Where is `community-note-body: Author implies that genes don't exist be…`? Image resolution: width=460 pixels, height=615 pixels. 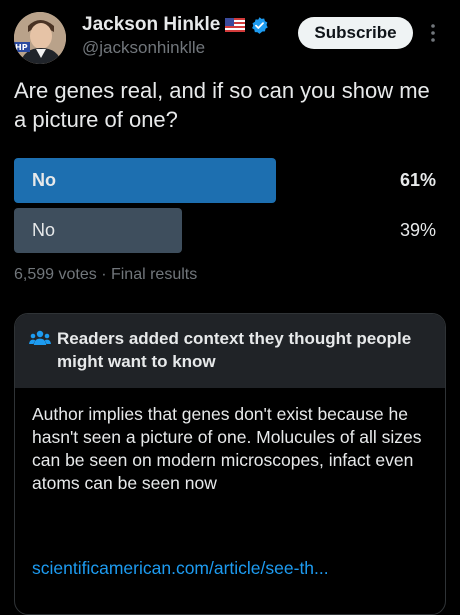
community-note-body: Author implies that genes don't exist be… is located at coordinates (227, 448).